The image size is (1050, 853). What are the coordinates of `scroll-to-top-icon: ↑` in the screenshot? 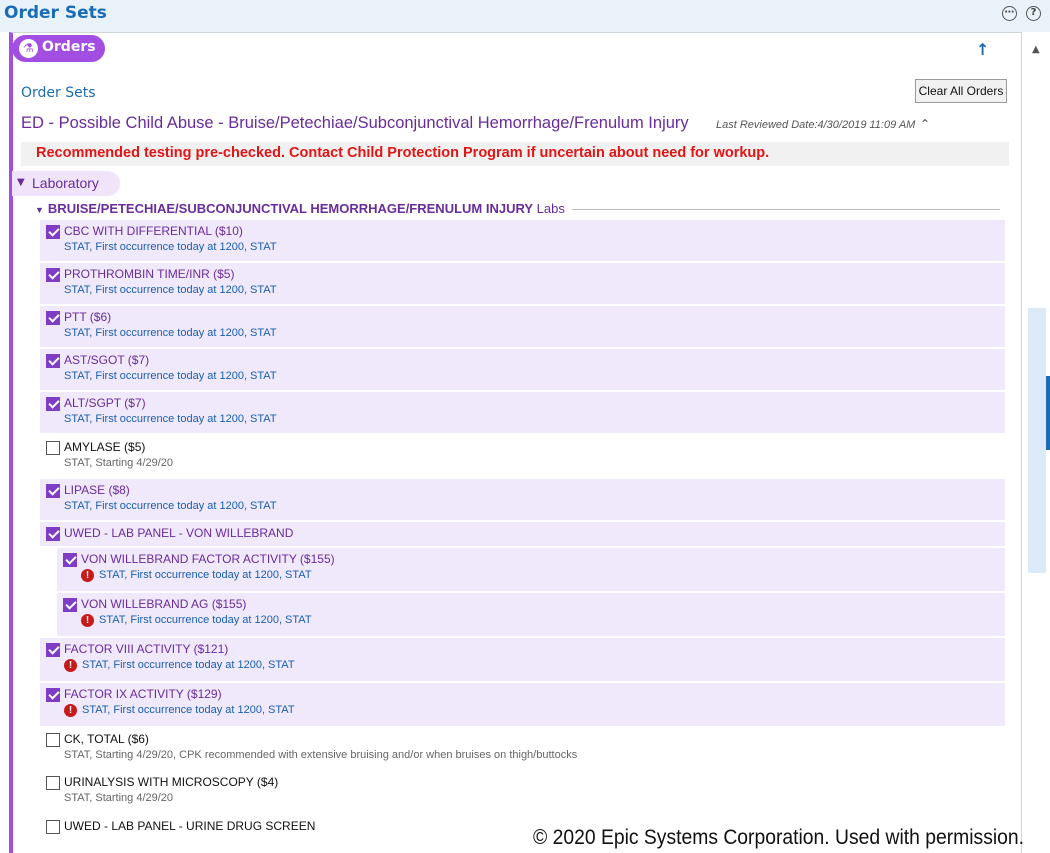 It's located at (982, 49).